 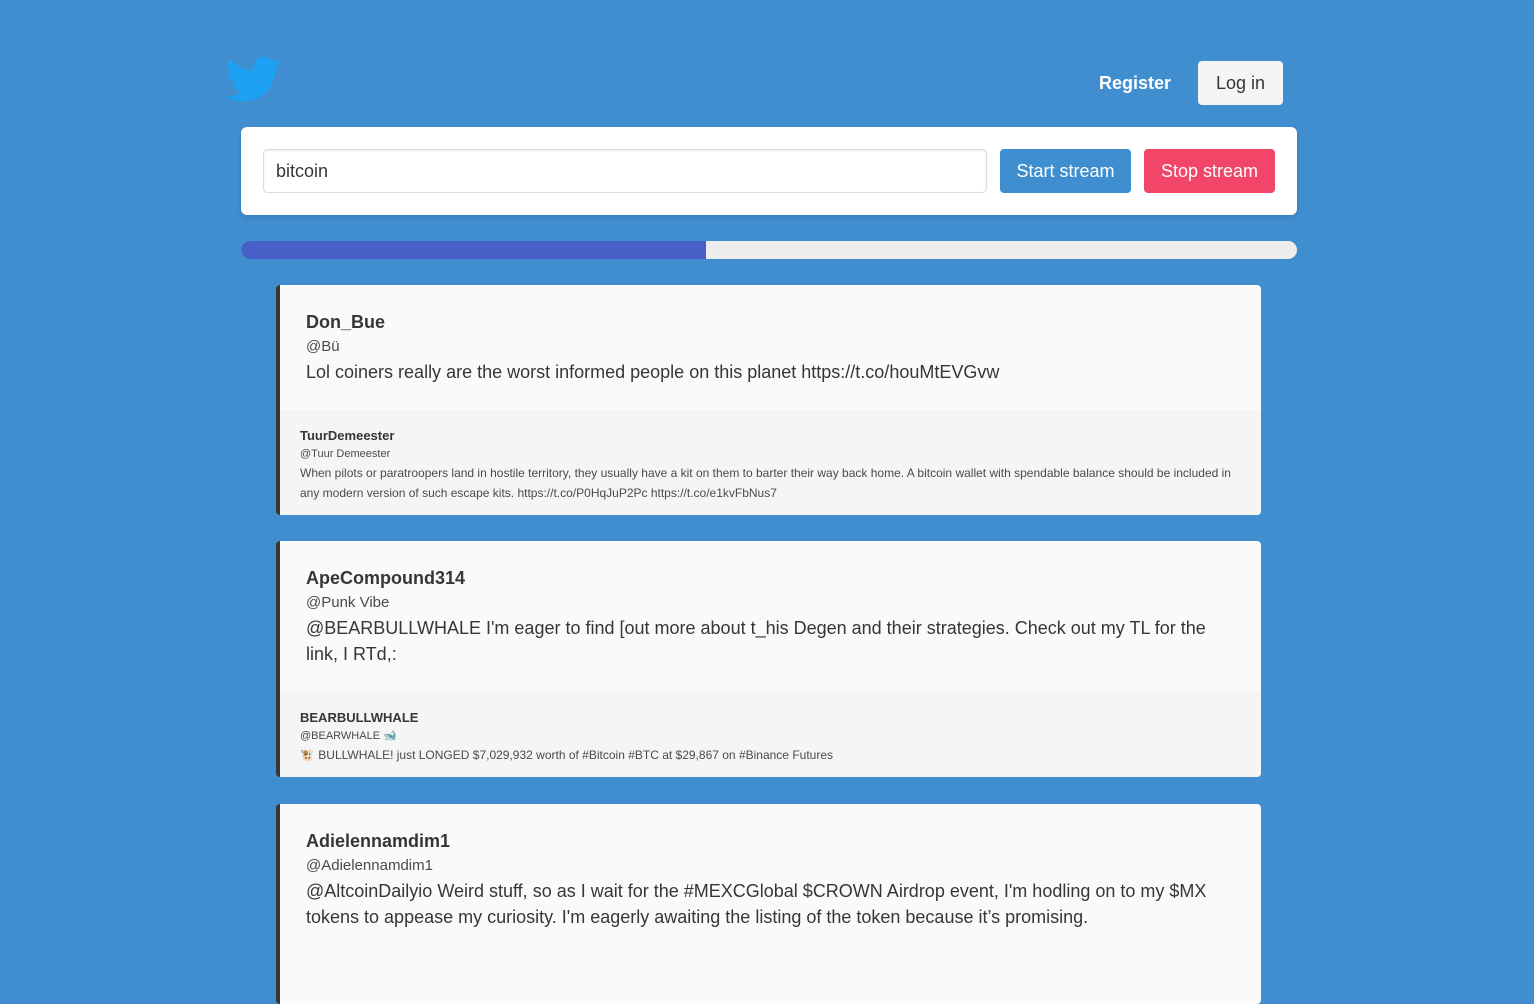 I want to click on progress-fill, so click(x=473, y=250).